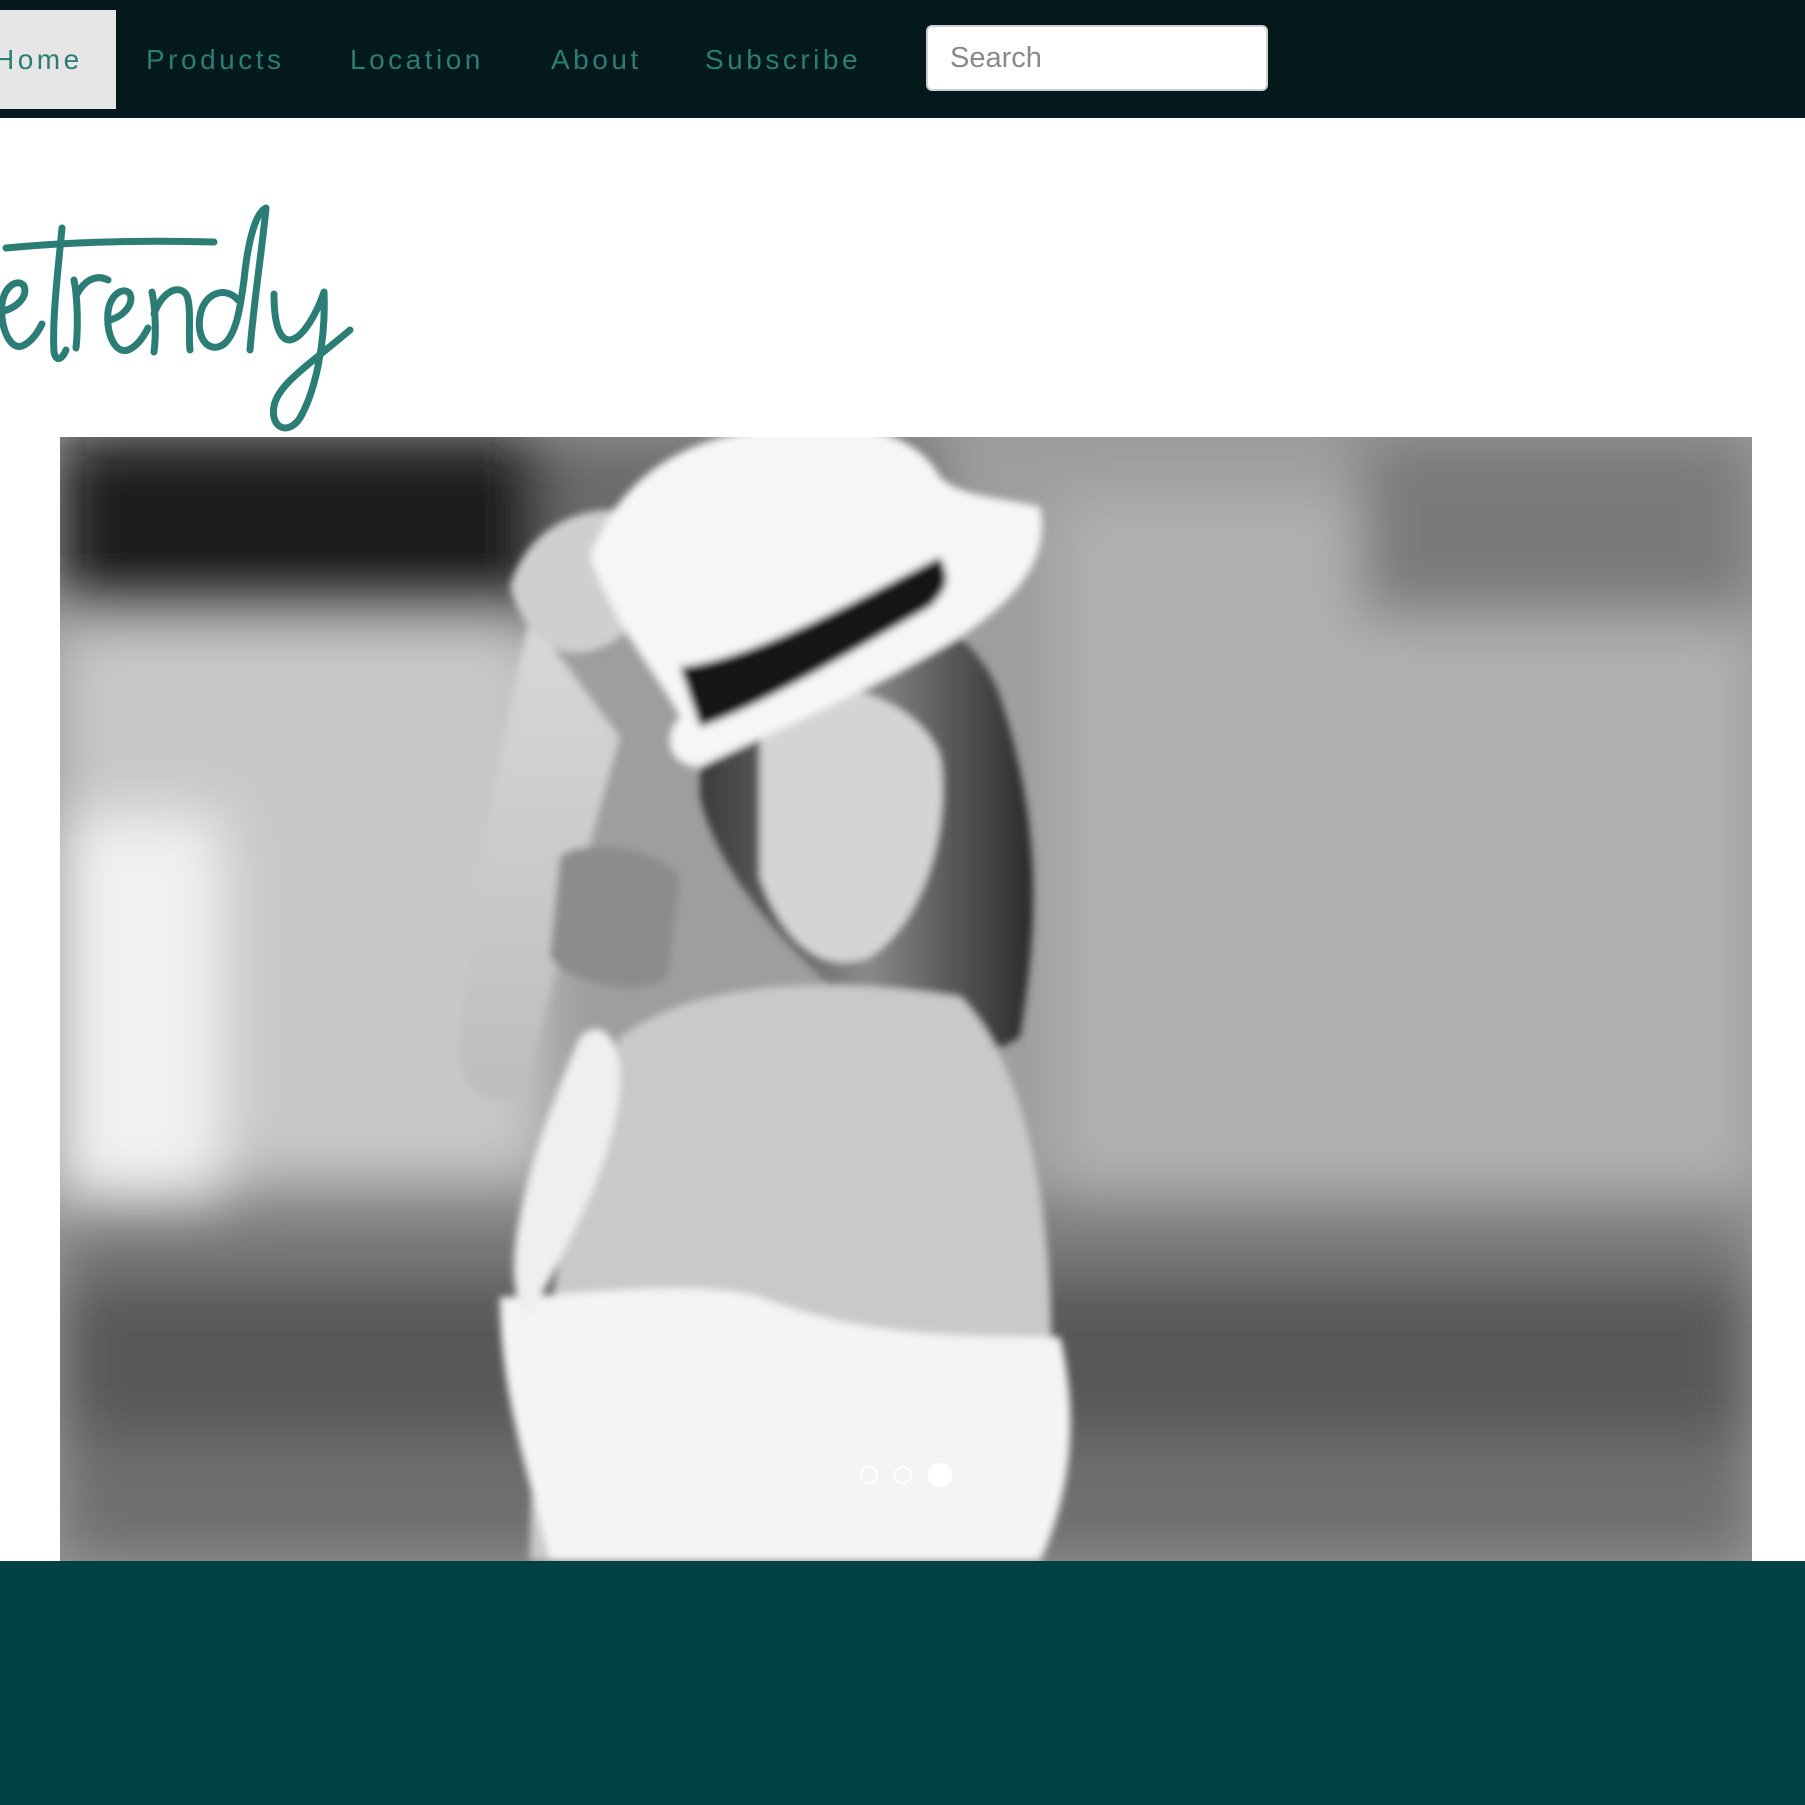 Image resolution: width=1805 pixels, height=1805 pixels. Describe the element at coordinates (902, 59) in the screenshot. I see `top-navbar: Home Products Location About Subscribe` at that location.